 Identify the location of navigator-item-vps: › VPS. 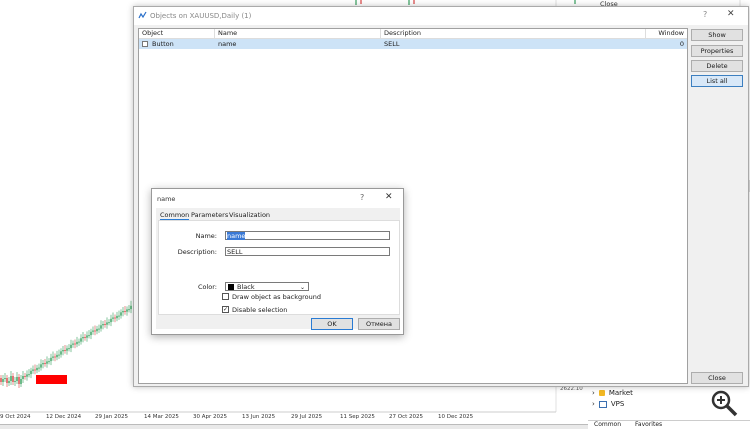
(608, 404).